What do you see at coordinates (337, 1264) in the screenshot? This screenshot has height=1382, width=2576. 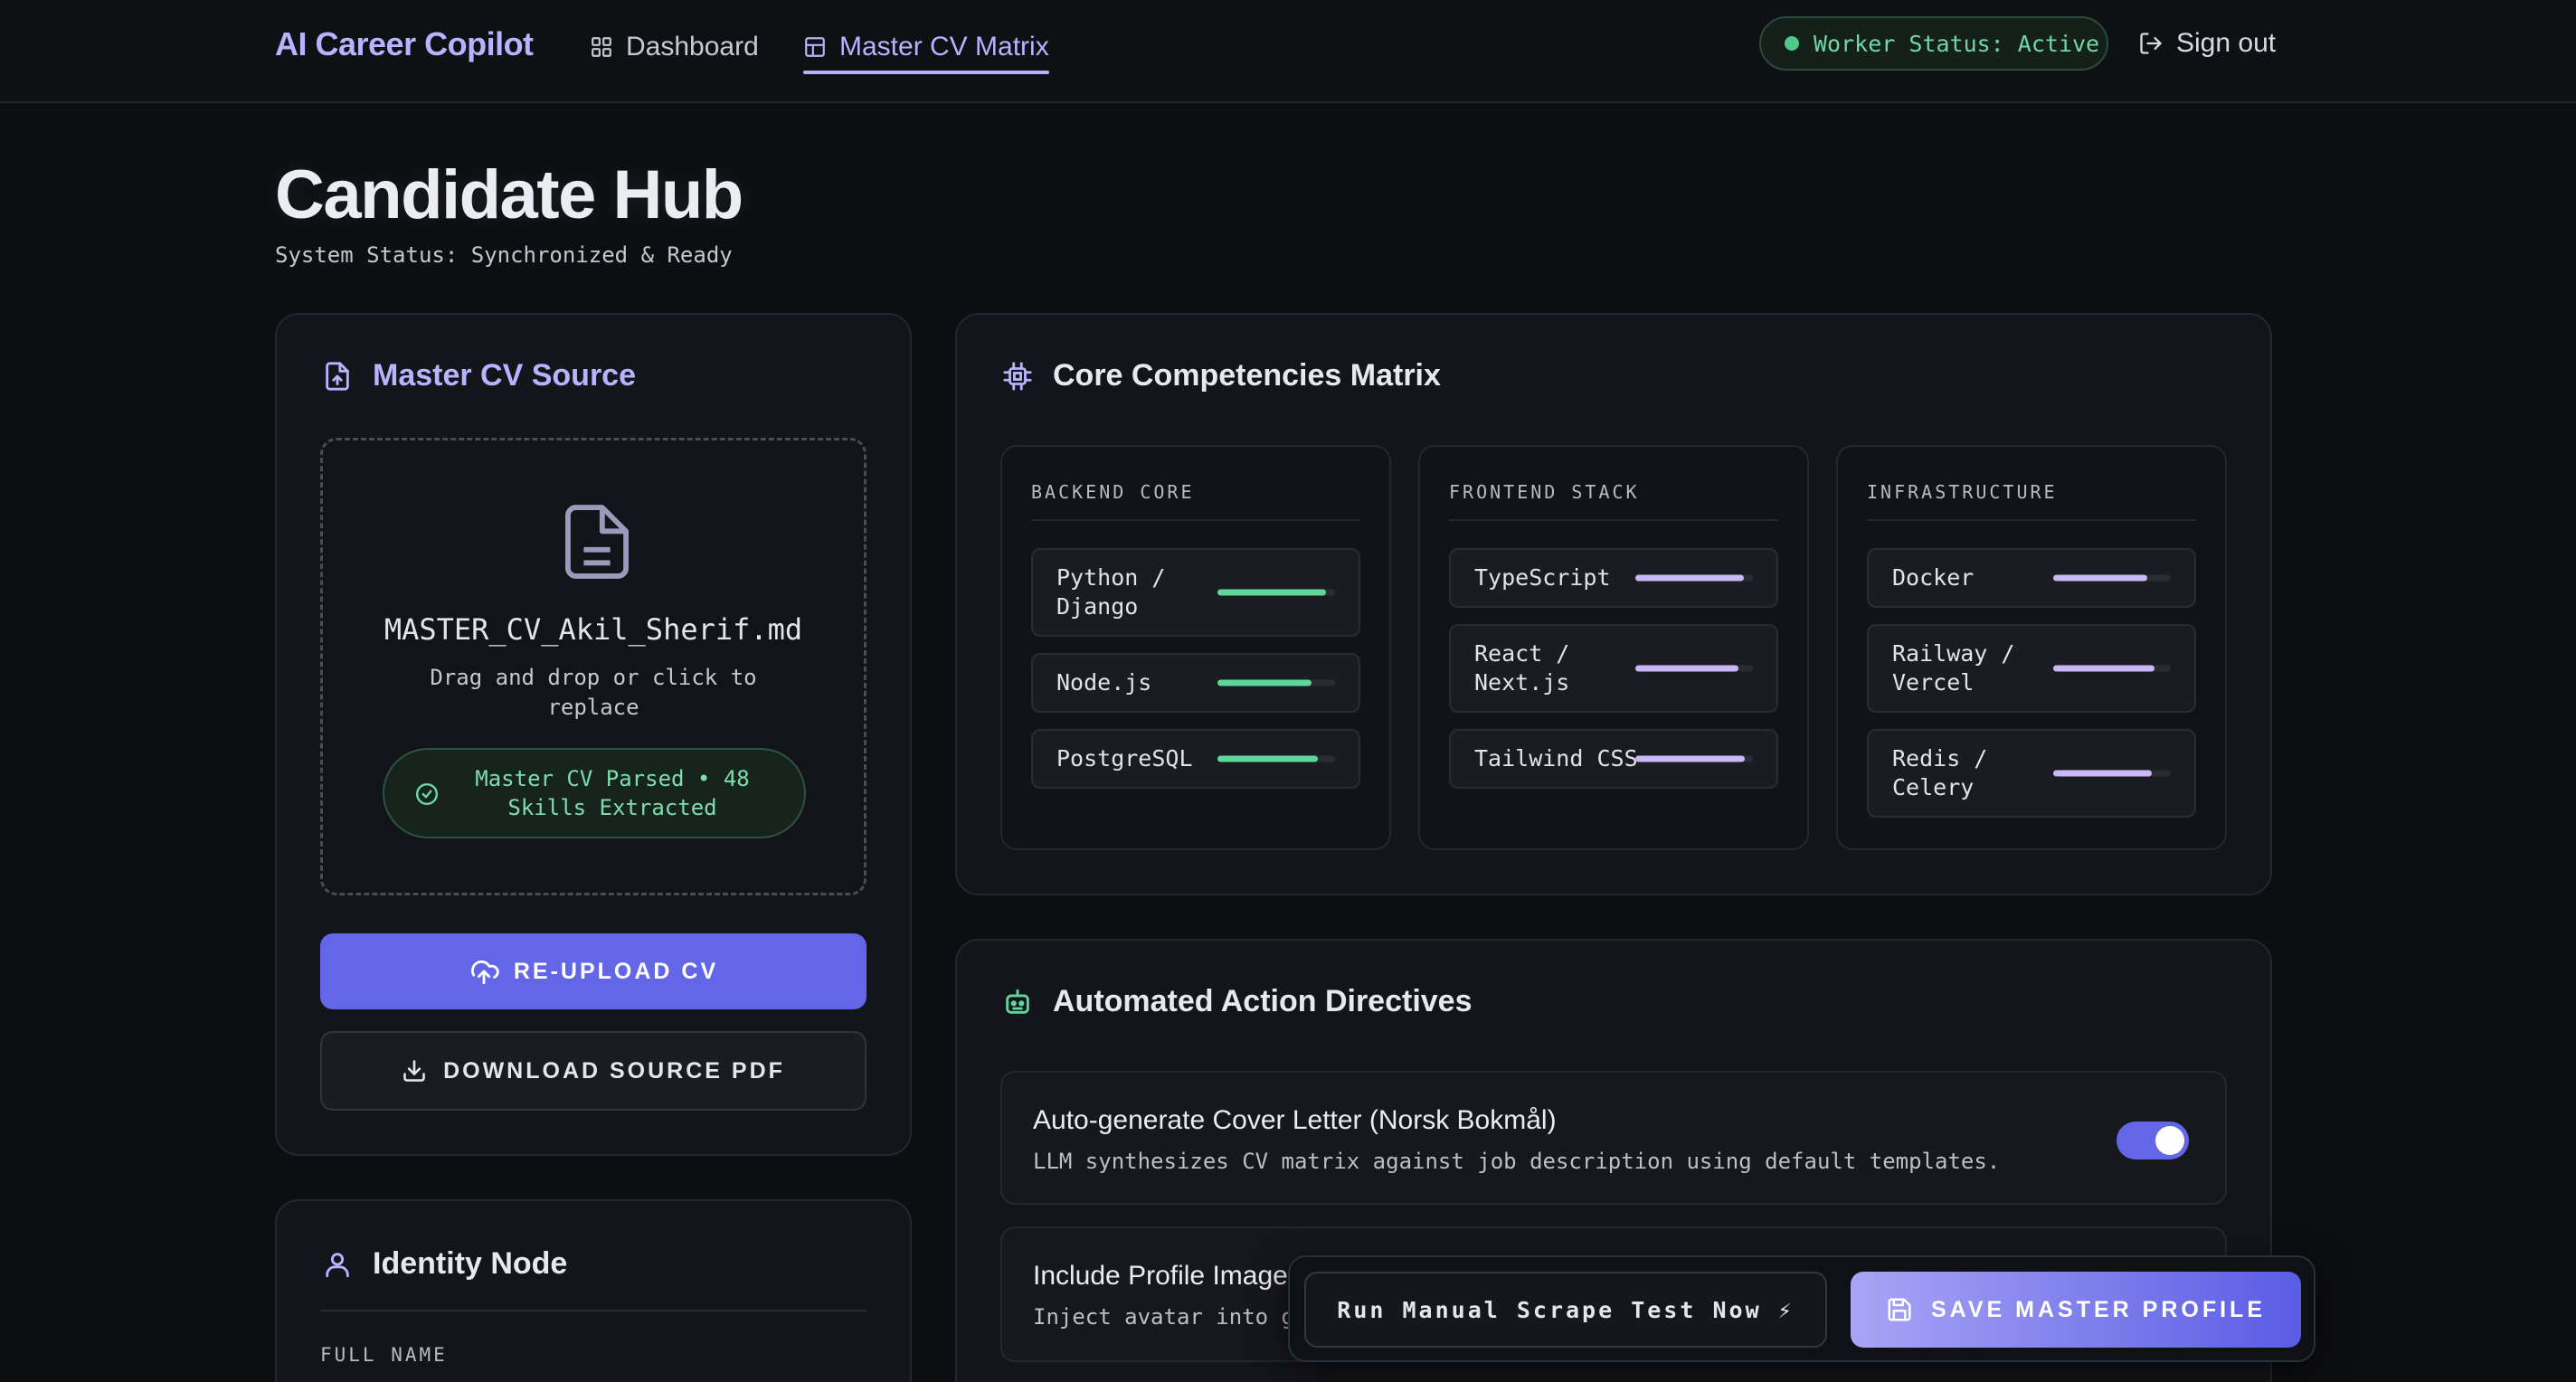 I see `user-icon` at bounding box center [337, 1264].